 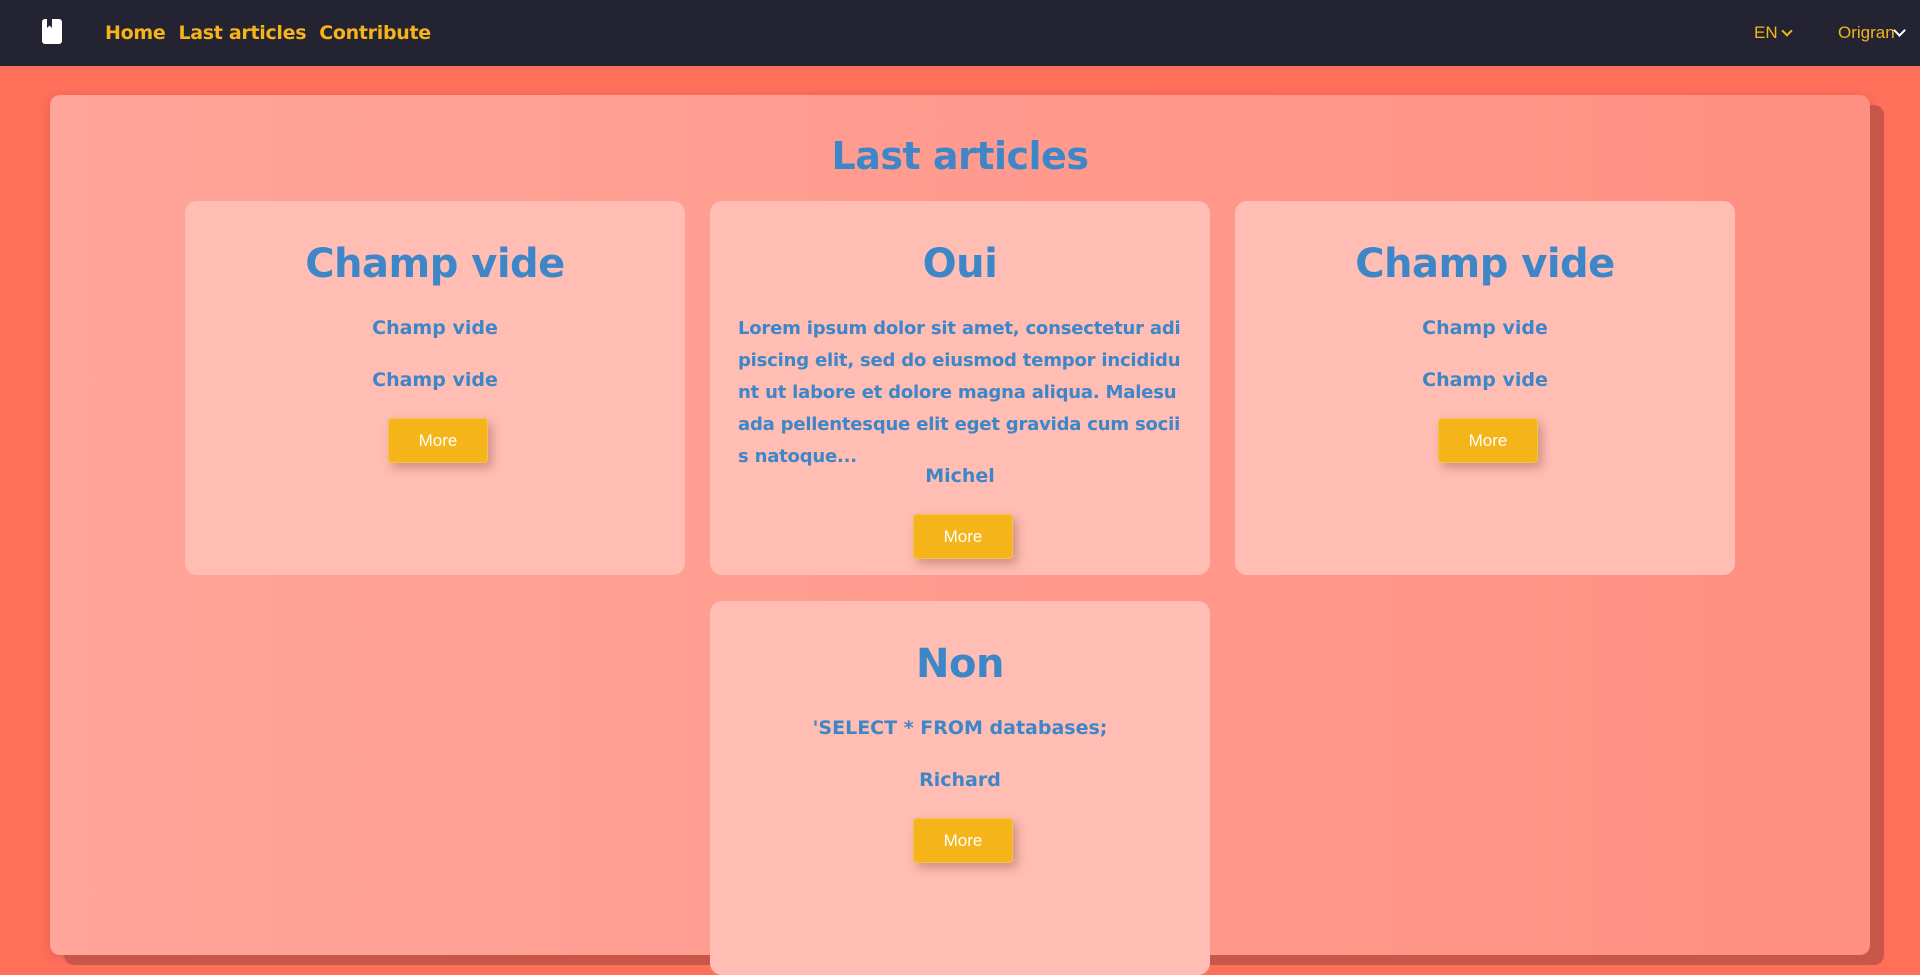 I want to click on user-menu: Origran, so click(x=1866, y=33).